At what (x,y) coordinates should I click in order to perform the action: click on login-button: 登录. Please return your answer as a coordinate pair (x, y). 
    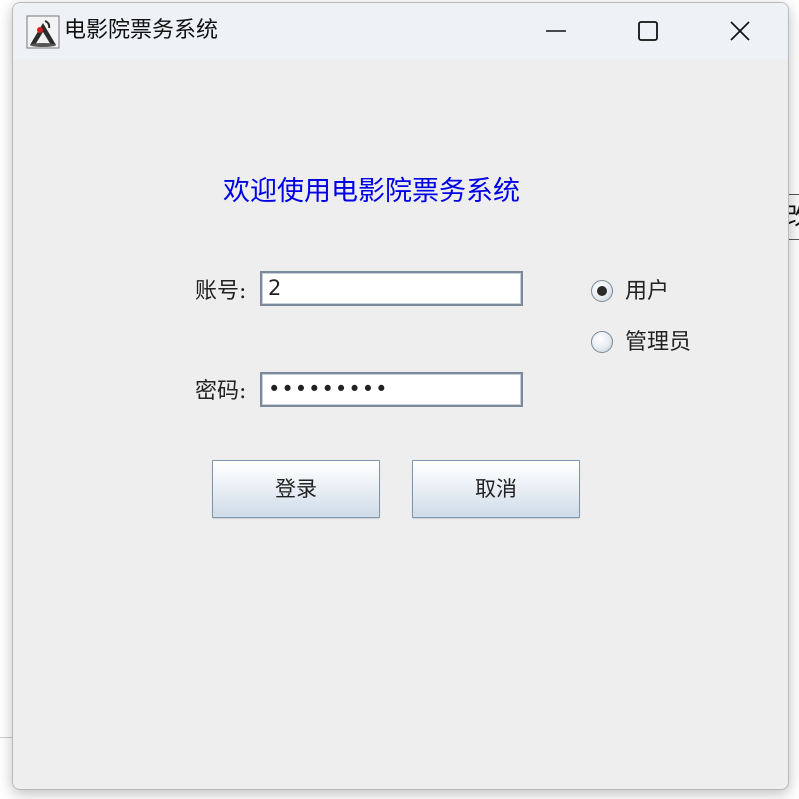
    Looking at the image, I should click on (296, 489).